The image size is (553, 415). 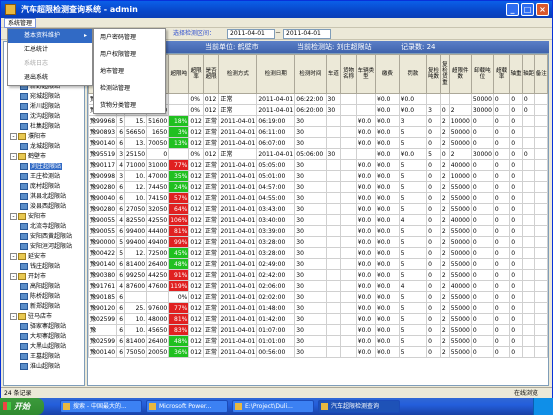 I want to click on title-bar: 汽车超限检测查询系统 - admin _ □ ×, so click(x=276, y=9).